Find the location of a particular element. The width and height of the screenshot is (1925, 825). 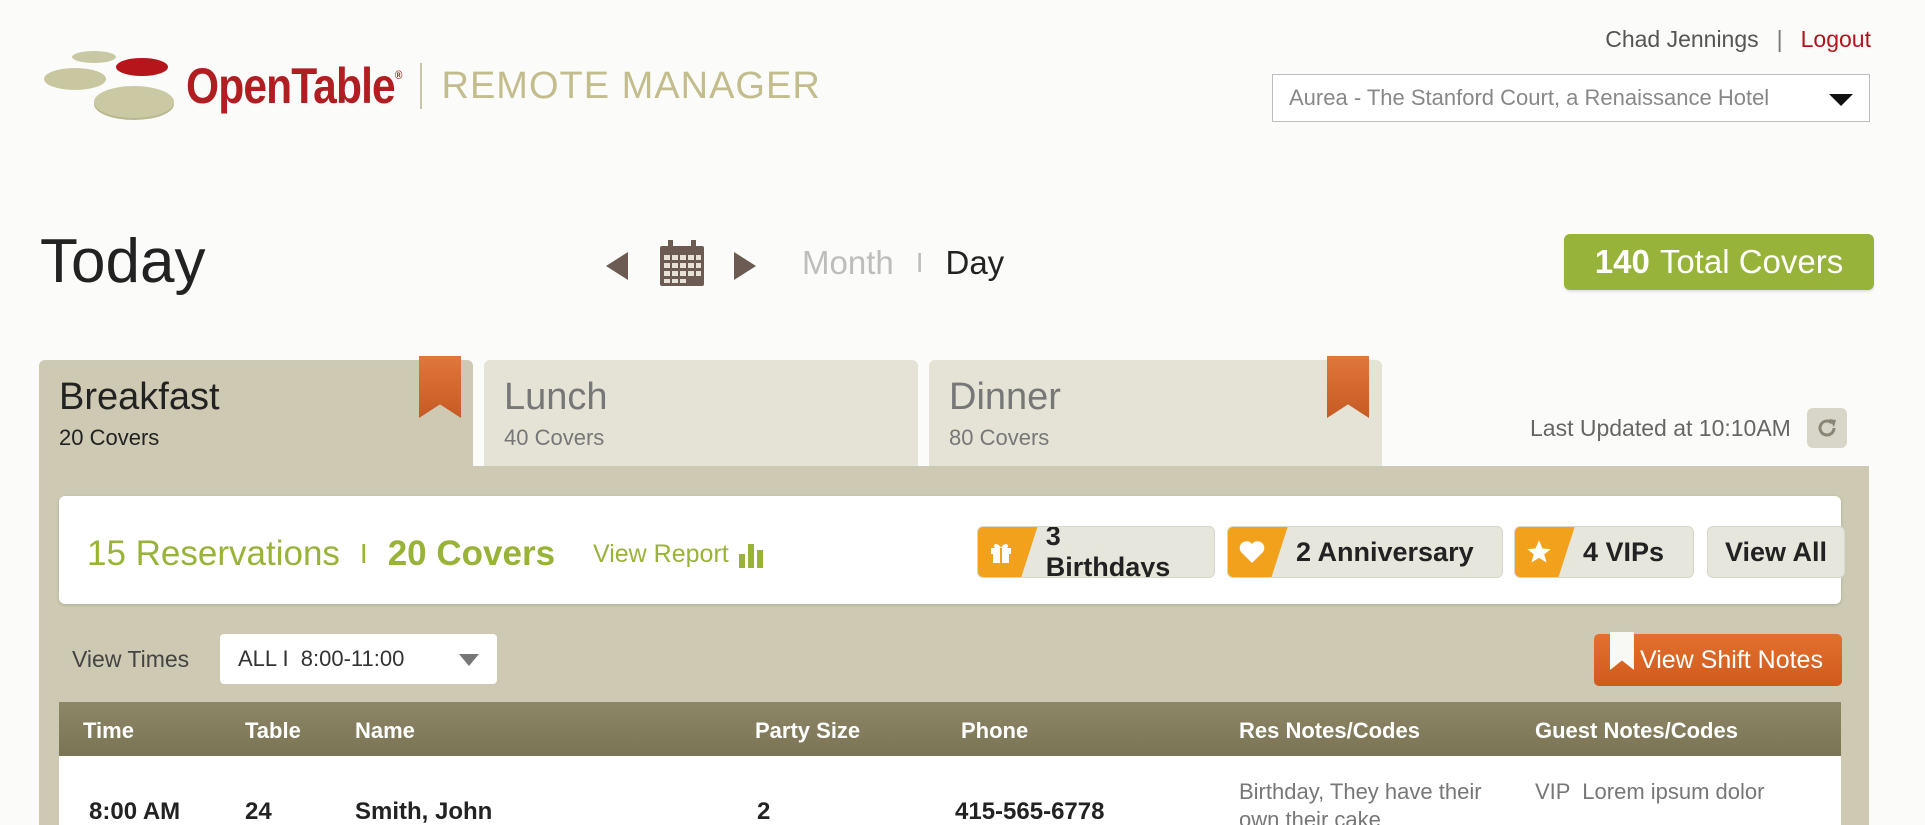

star-icon is located at coordinates (1545, 552).